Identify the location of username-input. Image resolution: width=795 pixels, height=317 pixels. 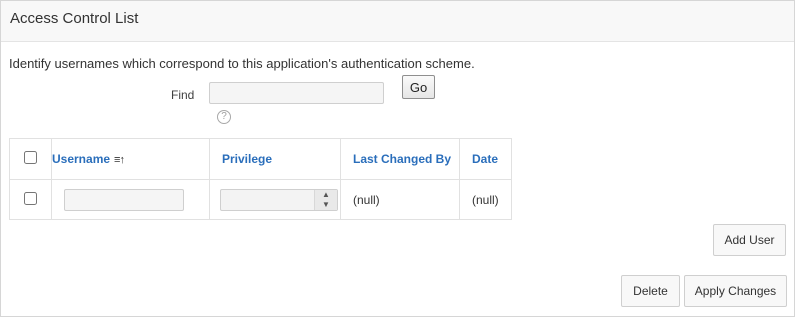
(124, 199).